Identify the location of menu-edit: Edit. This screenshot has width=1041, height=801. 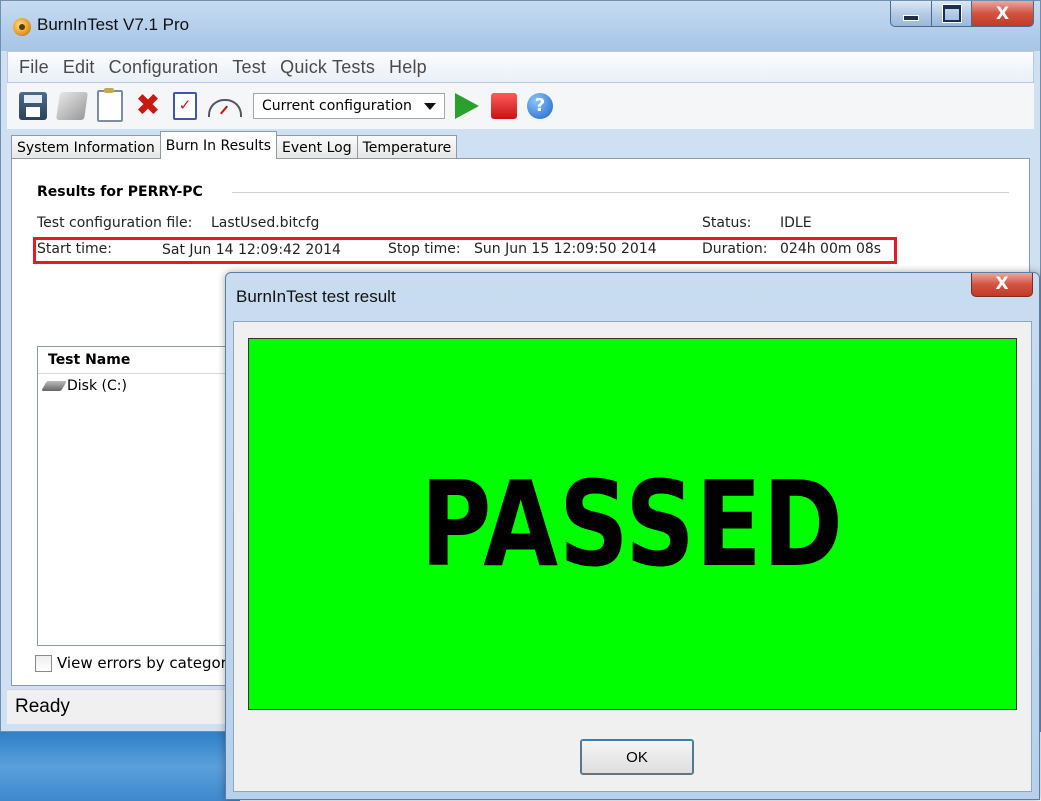
(79, 67).